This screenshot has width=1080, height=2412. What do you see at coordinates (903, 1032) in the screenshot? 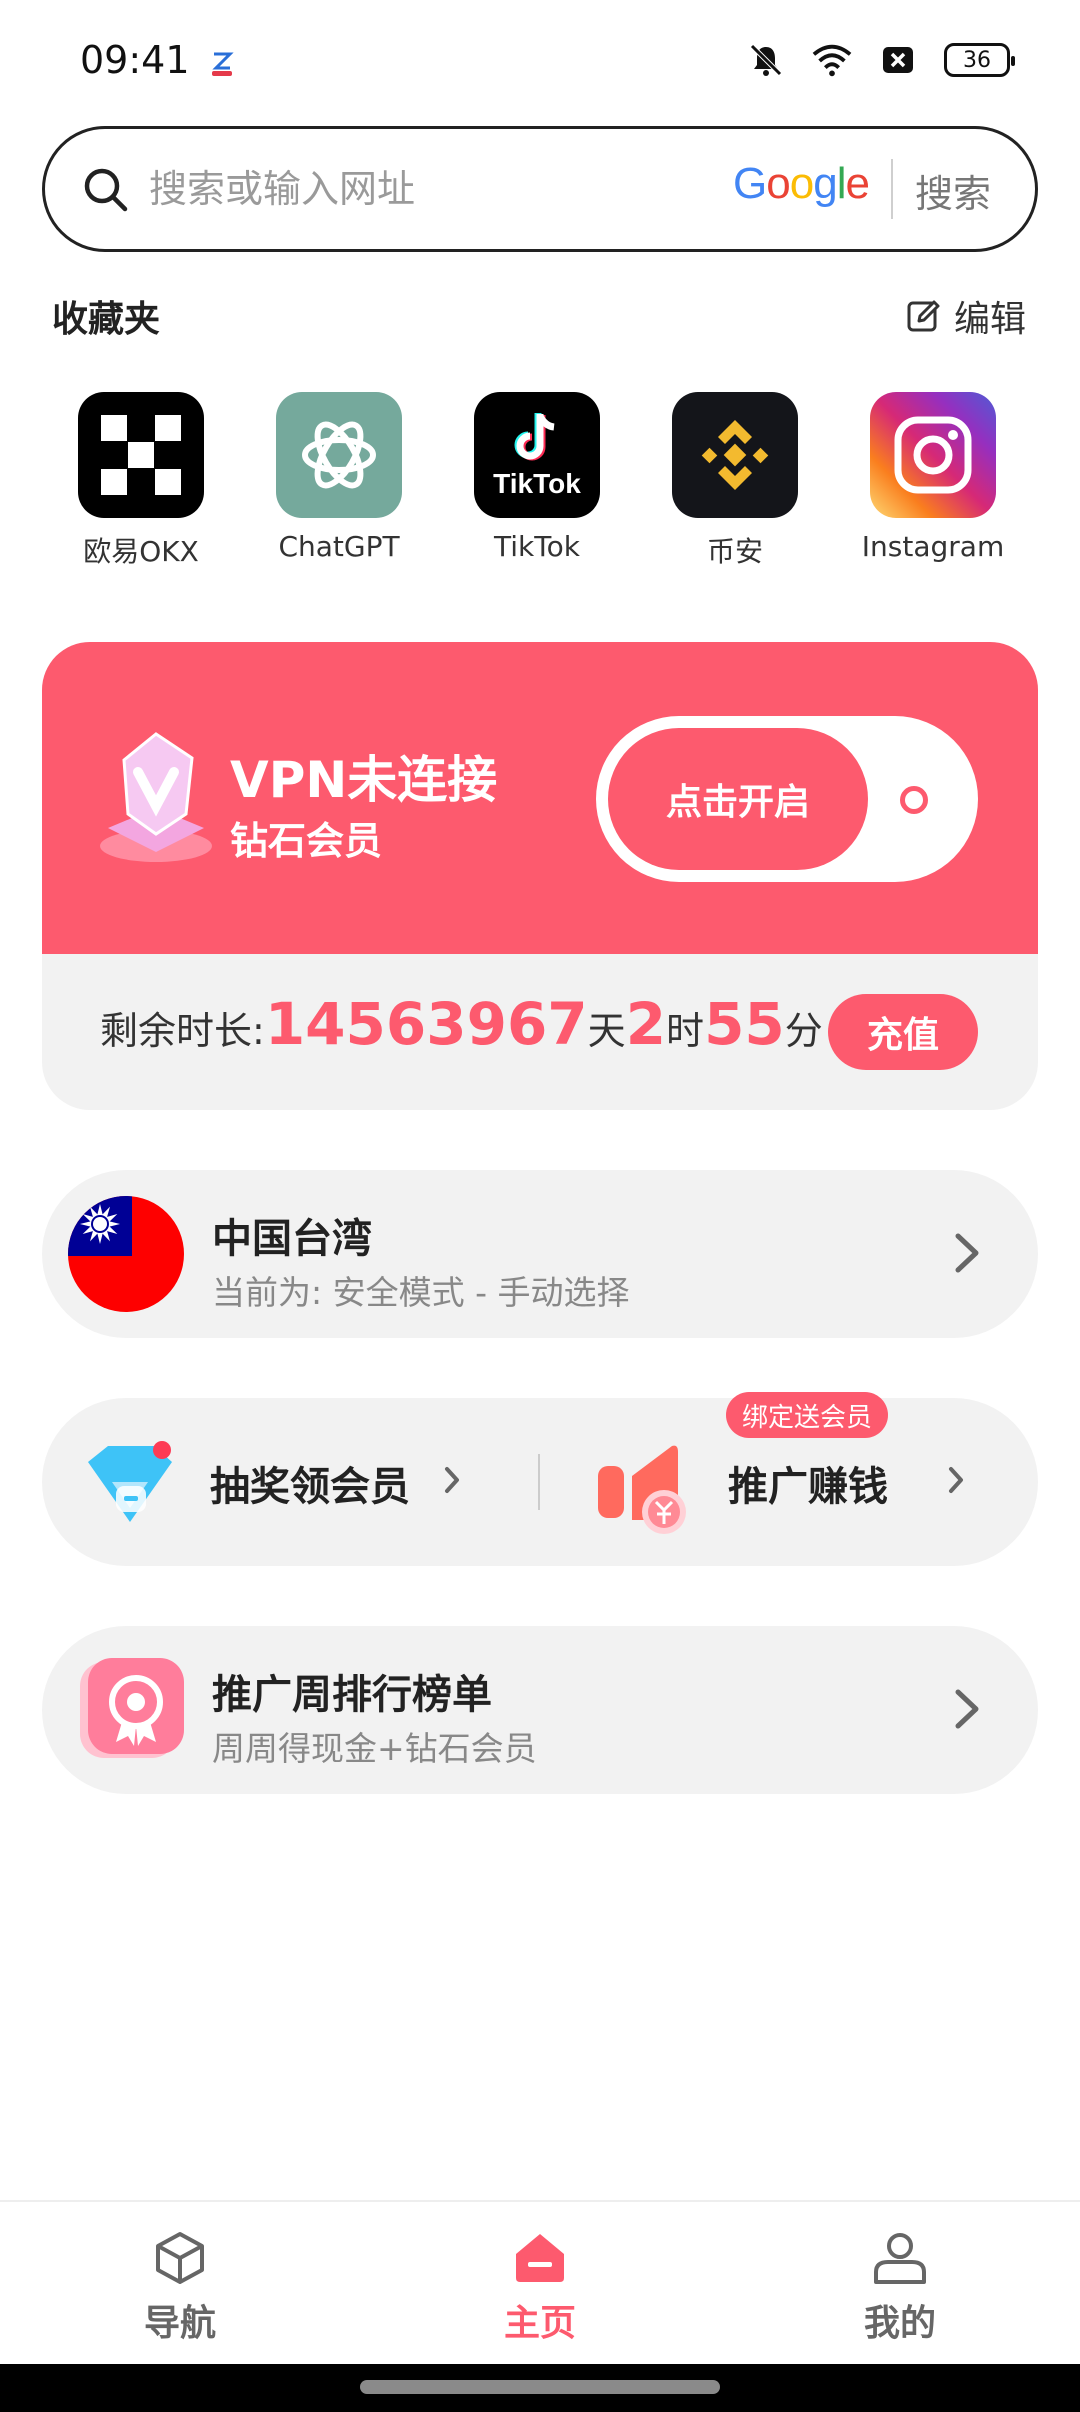
I see `recharge-button: 充值` at bounding box center [903, 1032].